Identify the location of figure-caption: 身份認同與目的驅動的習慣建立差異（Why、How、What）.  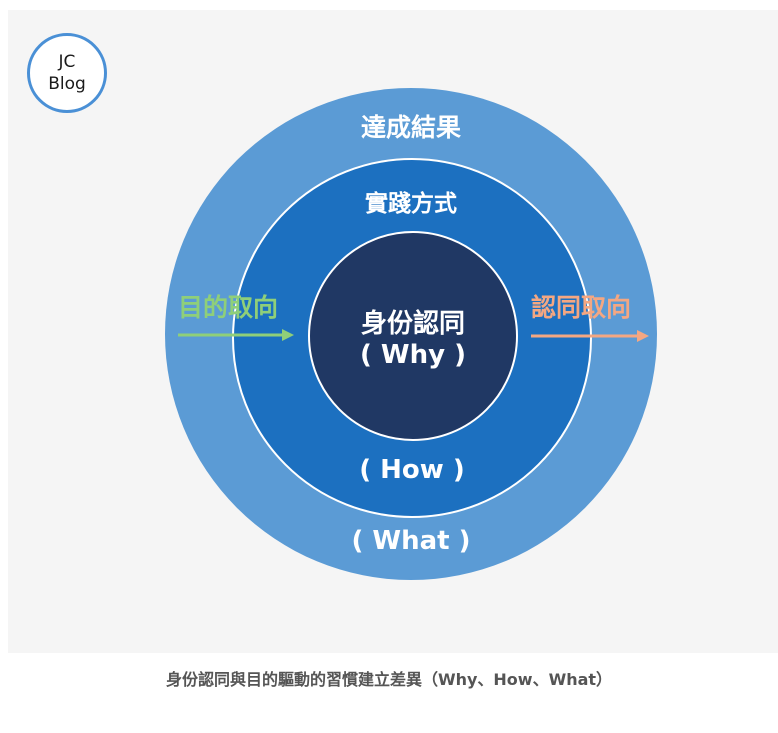
(389, 679).